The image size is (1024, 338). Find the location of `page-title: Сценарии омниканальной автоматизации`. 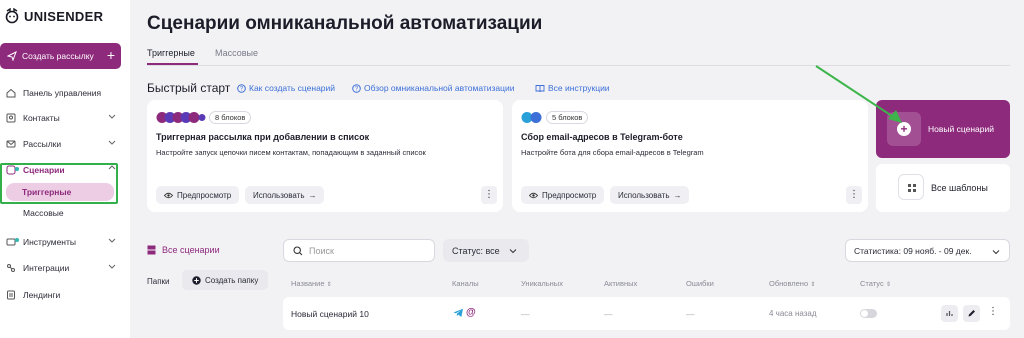

page-title: Сценарии омниканальной автоматизации is located at coordinates (345, 23).